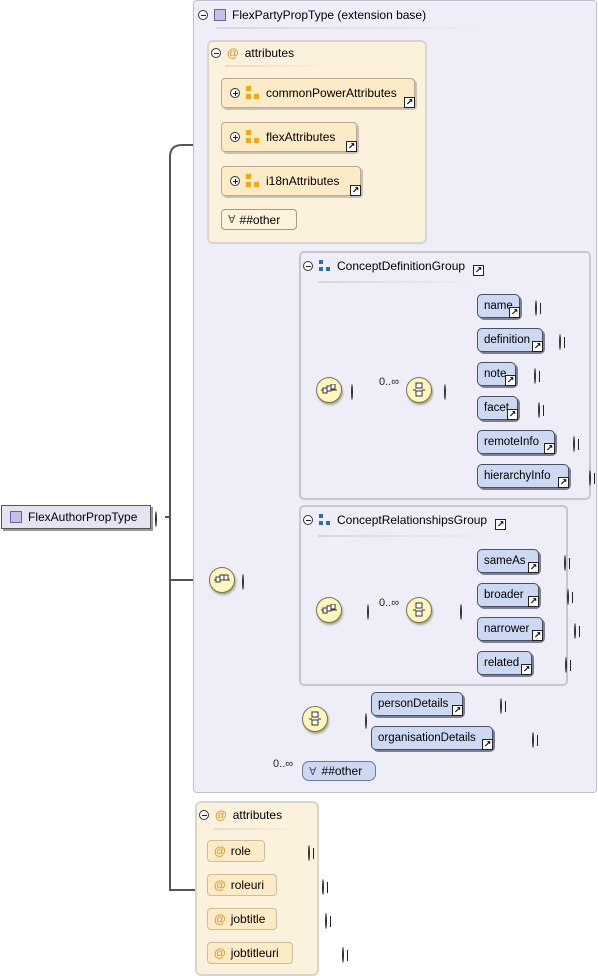 This screenshot has width=598, height=976. I want to click on element-box: note ↗, so click(496, 374).